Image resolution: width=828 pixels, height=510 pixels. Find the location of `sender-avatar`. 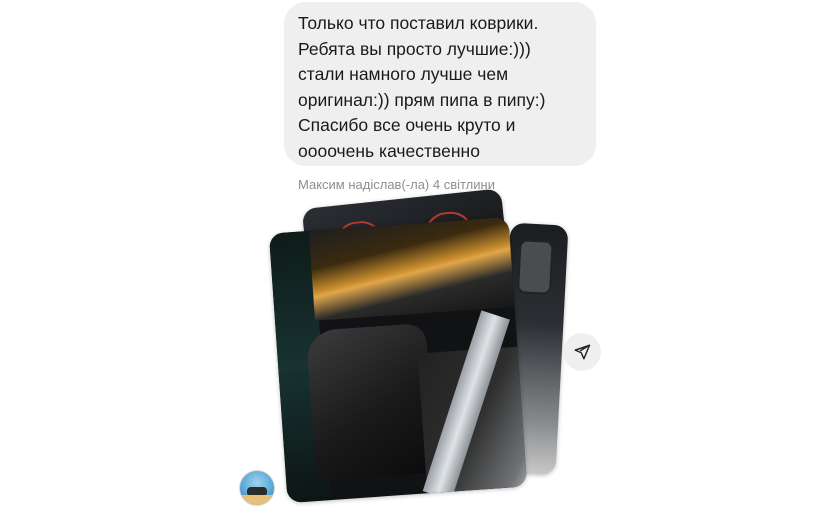

sender-avatar is located at coordinates (257, 488).